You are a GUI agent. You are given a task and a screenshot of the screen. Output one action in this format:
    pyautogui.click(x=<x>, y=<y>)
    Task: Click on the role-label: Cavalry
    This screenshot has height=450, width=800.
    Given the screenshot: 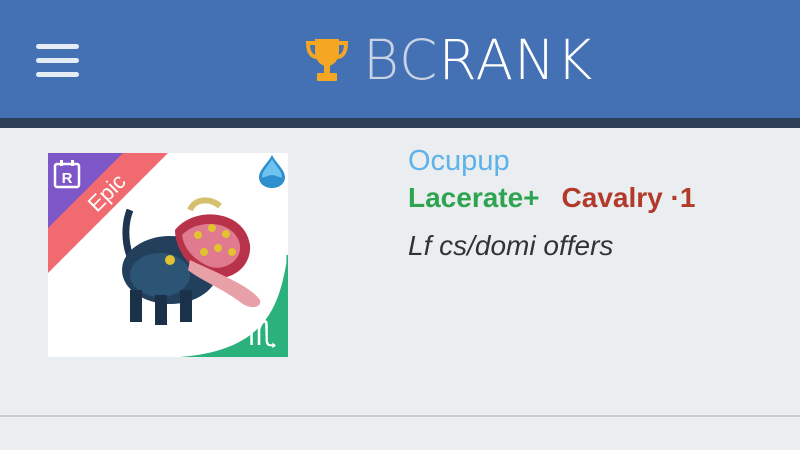 What is the action you would take?
    pyautogui.click(x=612, y=197)
    